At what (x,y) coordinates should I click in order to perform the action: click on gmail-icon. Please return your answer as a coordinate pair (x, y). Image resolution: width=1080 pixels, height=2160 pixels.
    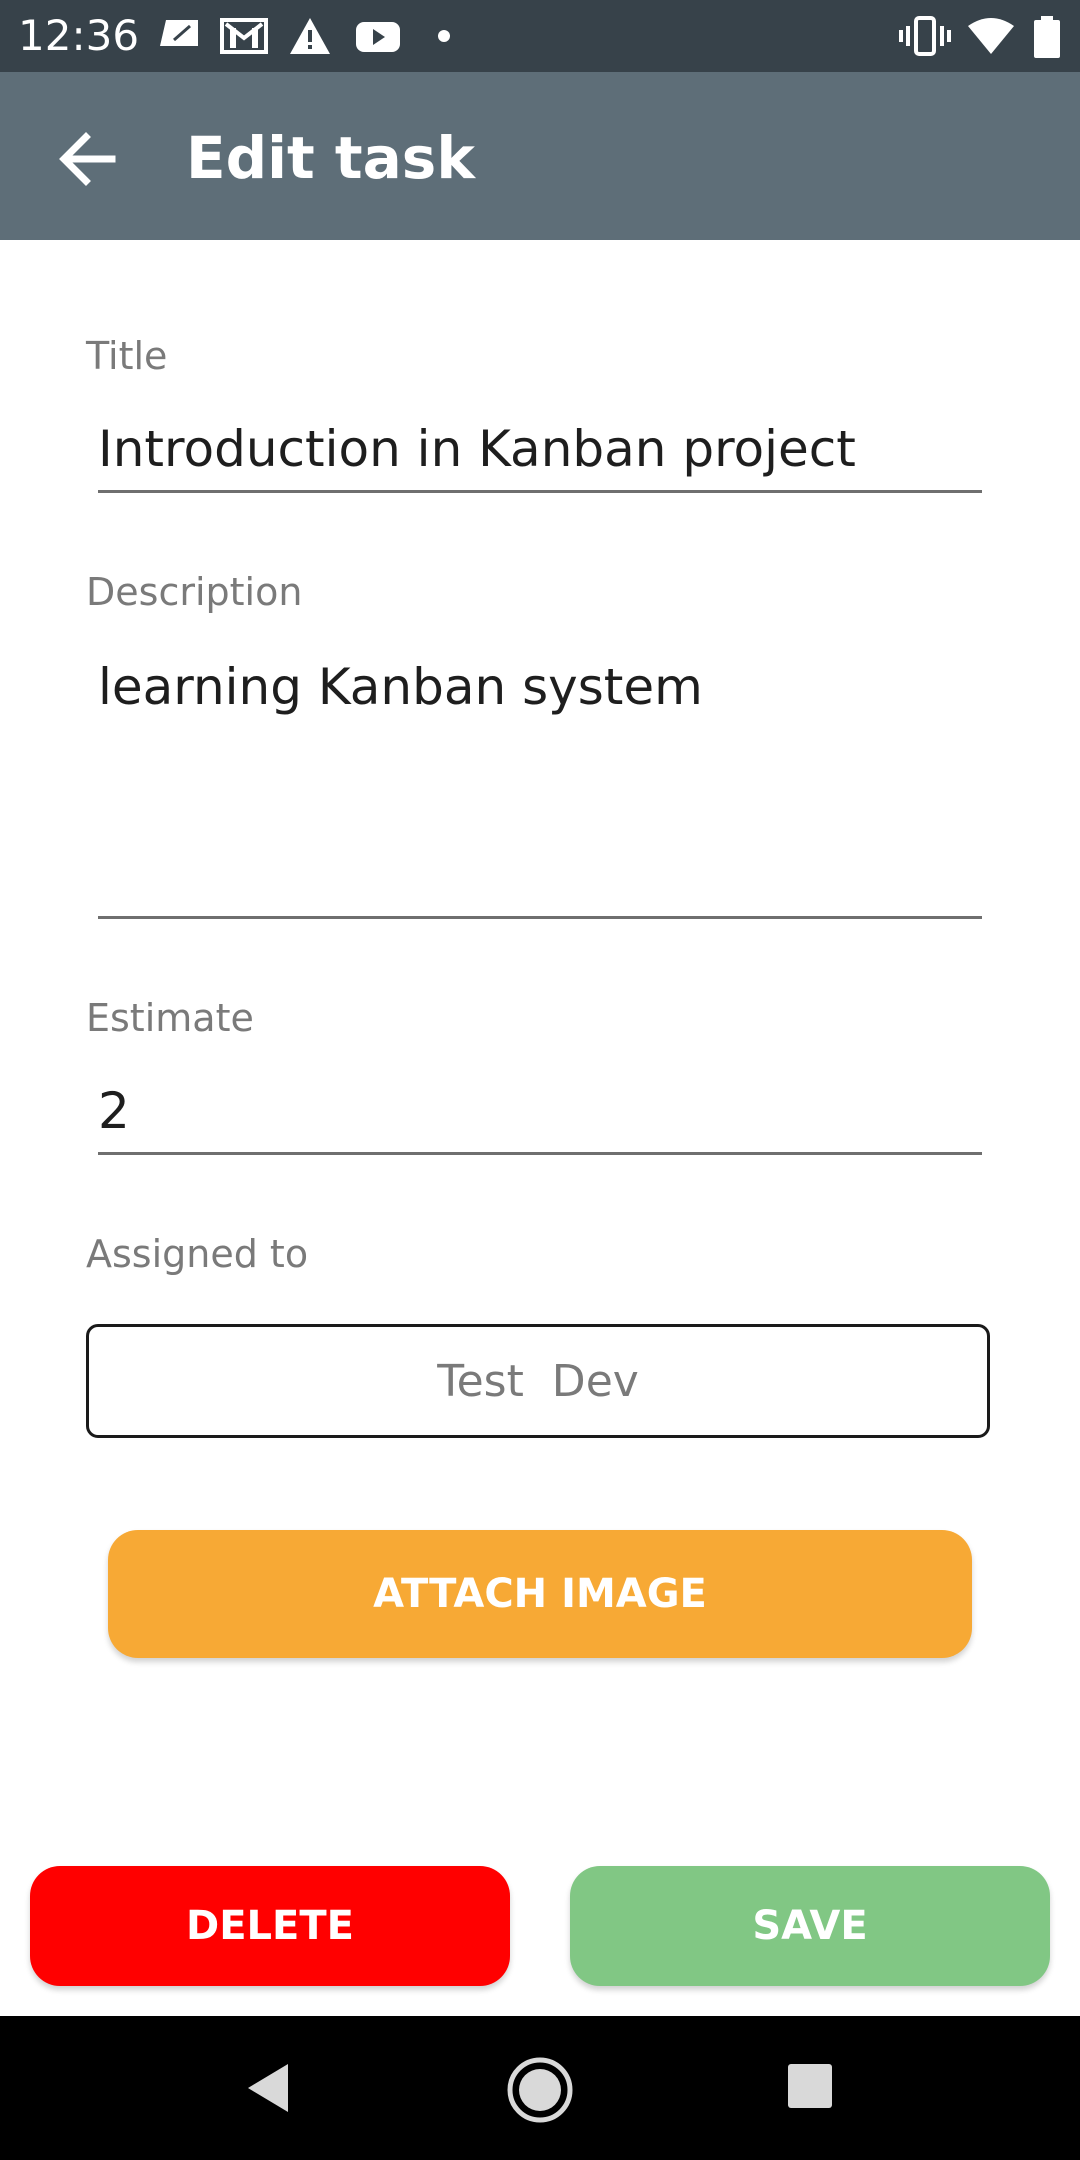
    Looking at the image, I should click on (244, 36).